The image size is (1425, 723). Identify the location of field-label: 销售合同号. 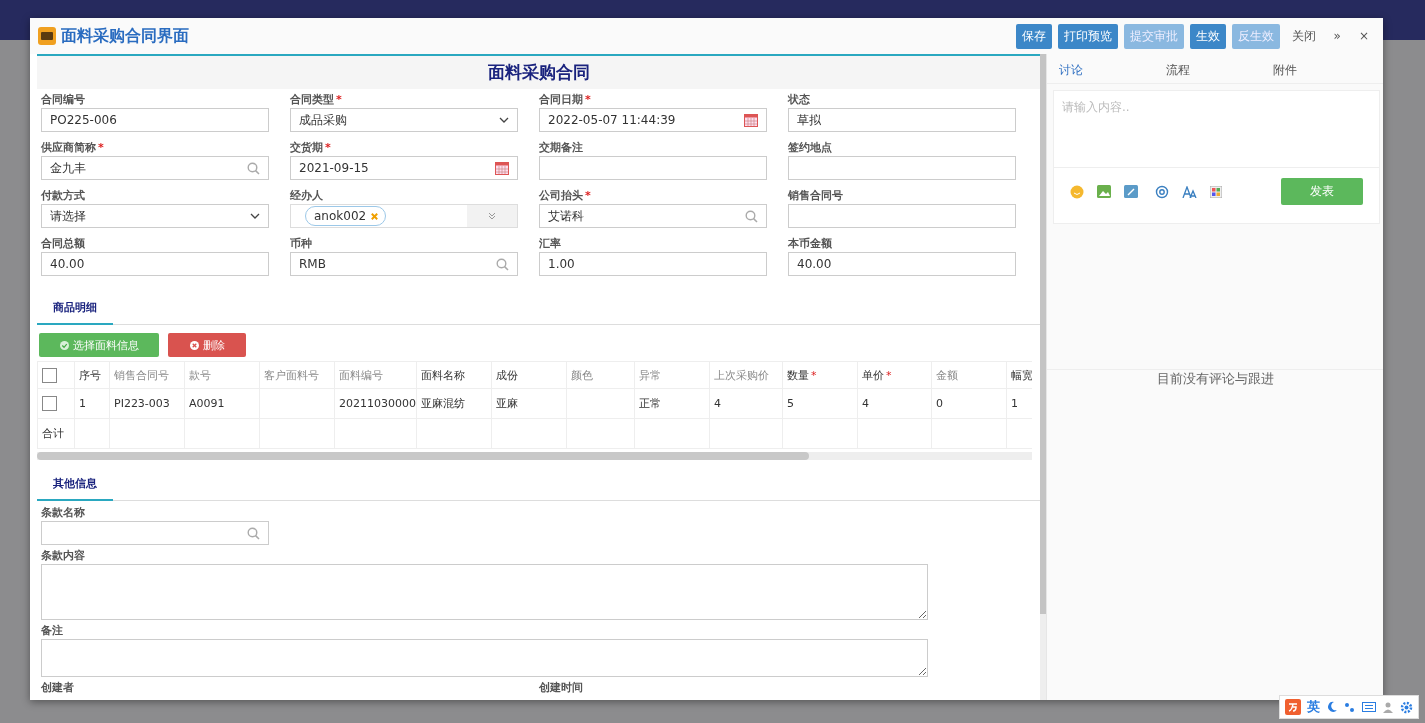
(815, 195).